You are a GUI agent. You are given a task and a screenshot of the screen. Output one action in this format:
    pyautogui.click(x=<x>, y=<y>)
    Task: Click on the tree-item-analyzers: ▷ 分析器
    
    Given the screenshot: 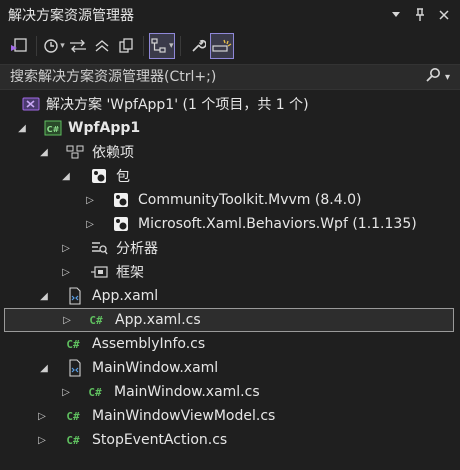 What is the action you would take?
    pyautogui.click(x=228, y=248)
    